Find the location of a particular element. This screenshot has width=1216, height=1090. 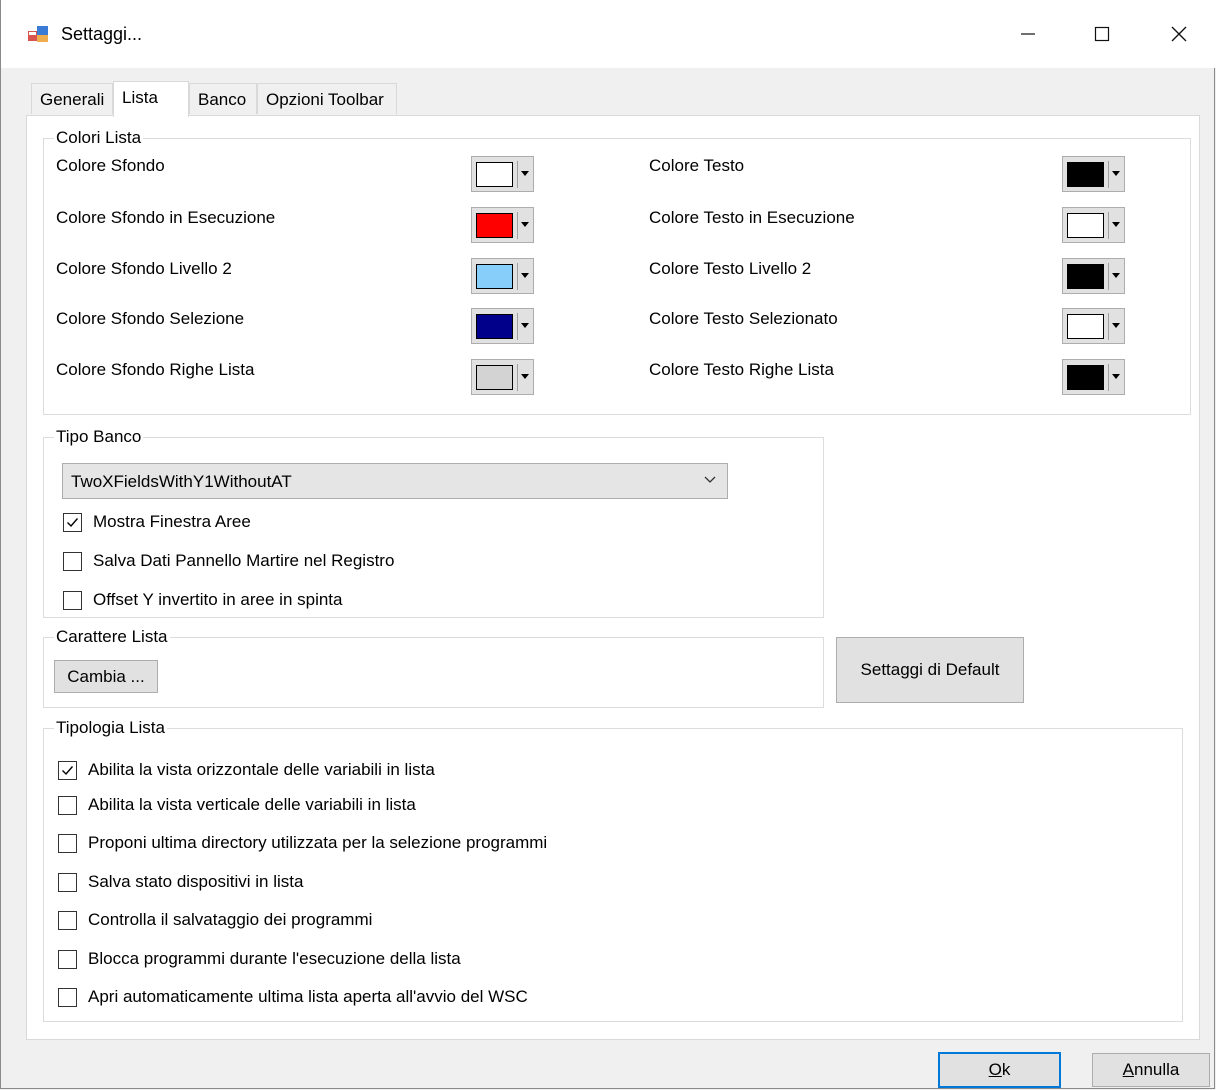

color-picker-sfondo is located at coordinates (502, 174).